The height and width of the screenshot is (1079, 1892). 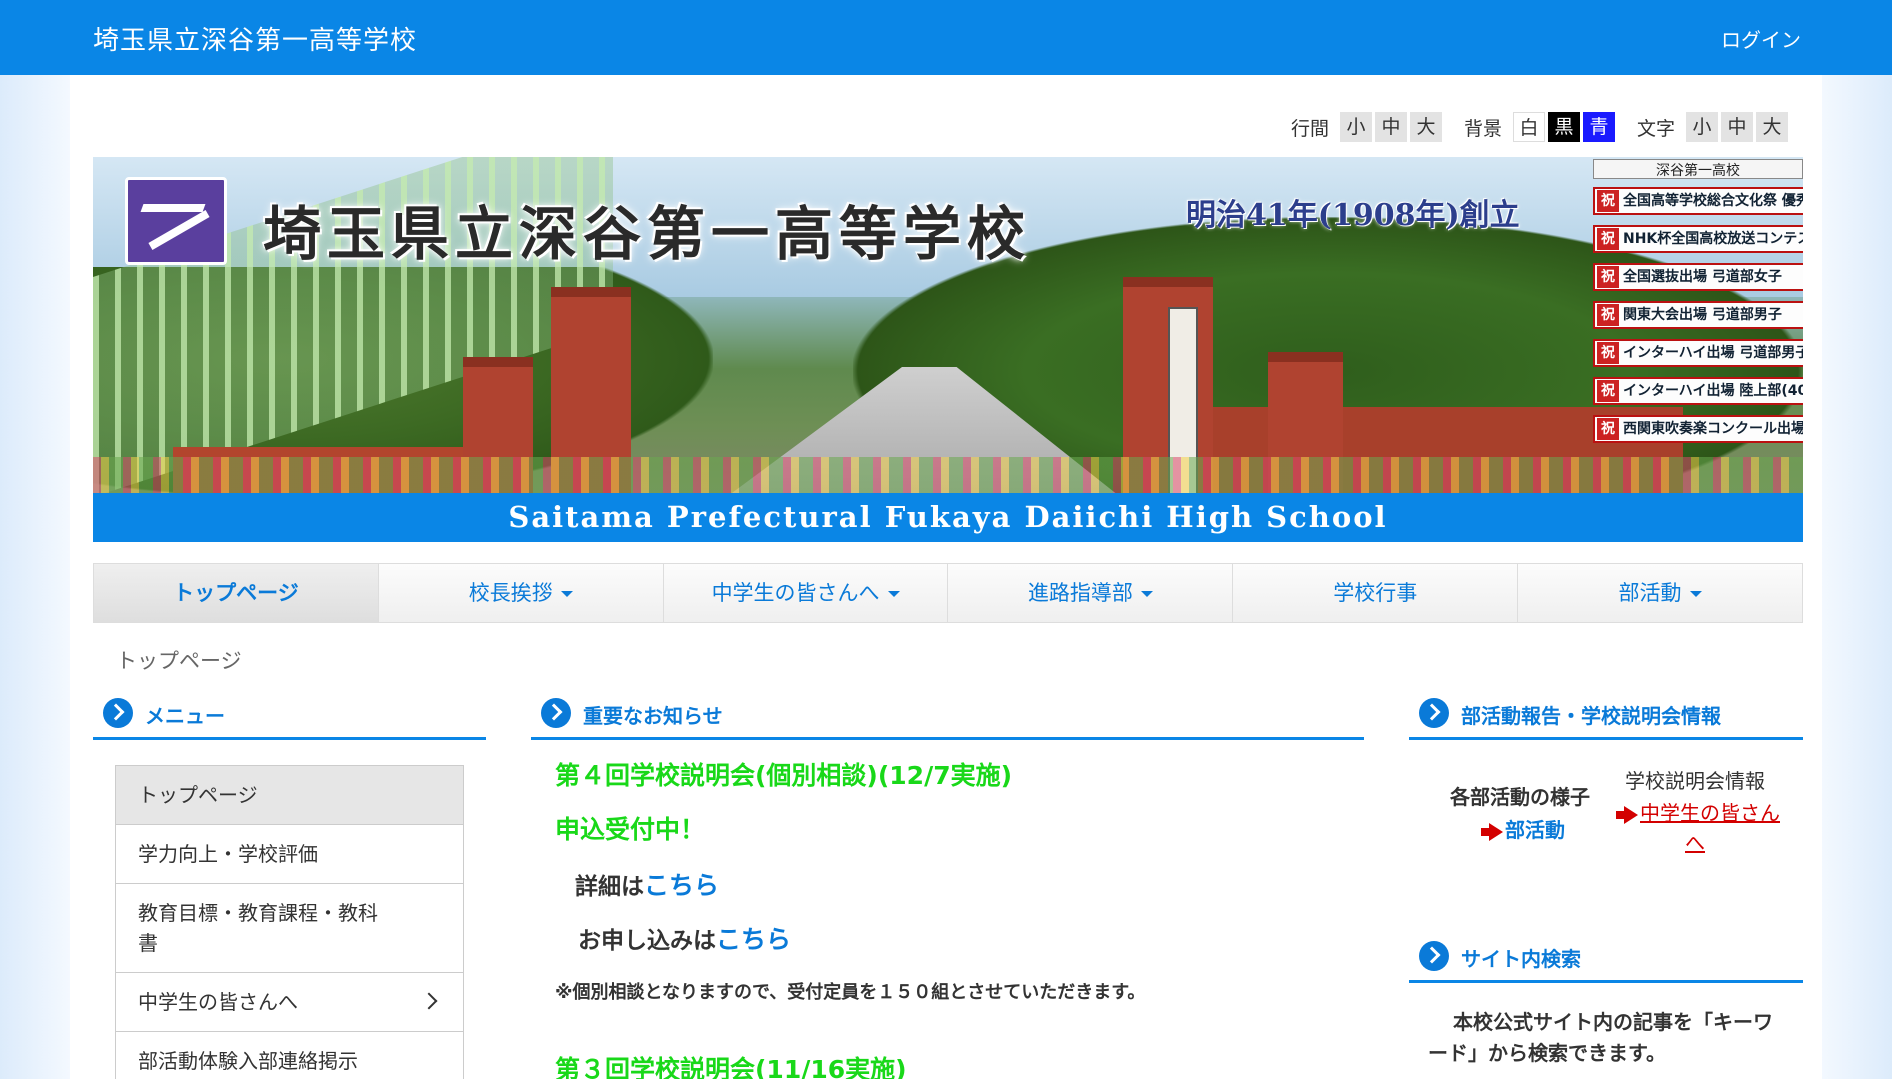 I want to click on chevron-right-icon, so click(x=429, y=1001).